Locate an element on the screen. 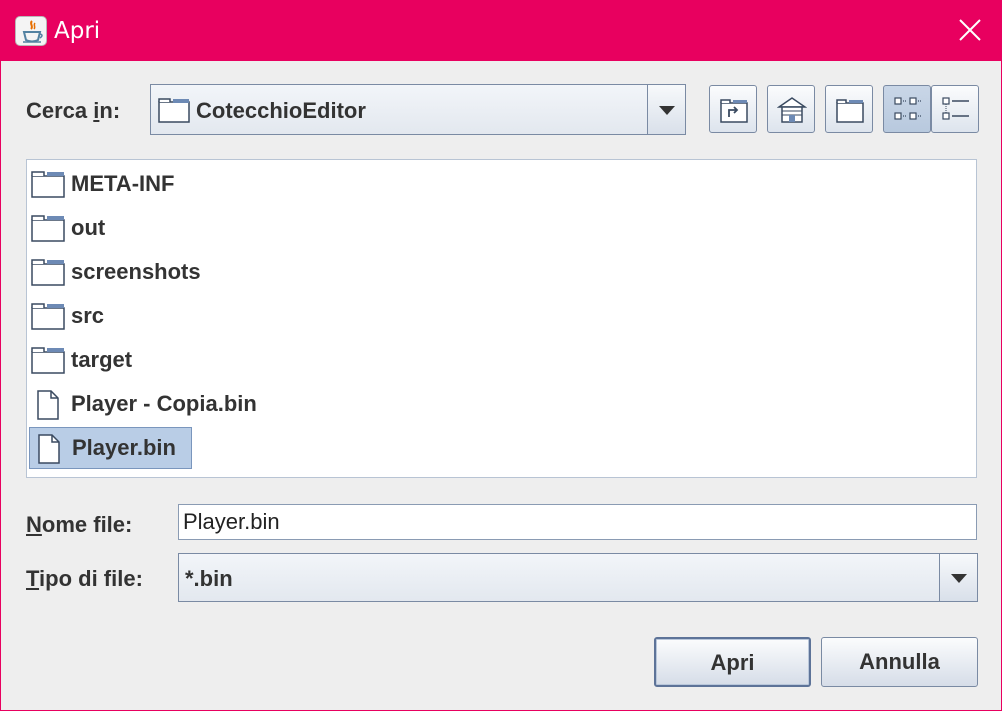  list-item-file: Player - Copia.bin is located at coordinates (159, 404).